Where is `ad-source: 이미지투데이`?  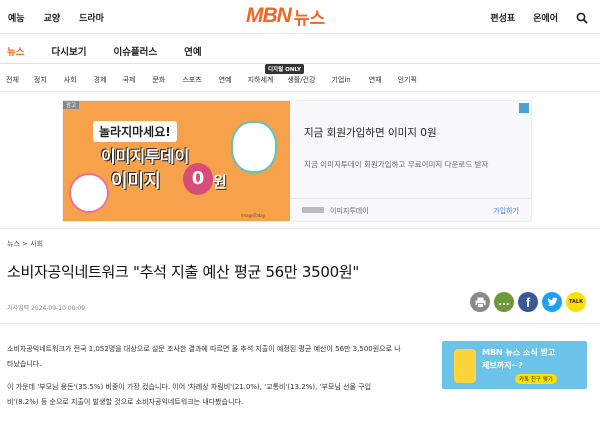
ad-source: 이미지투데이 is located at coordinates (349, 211).